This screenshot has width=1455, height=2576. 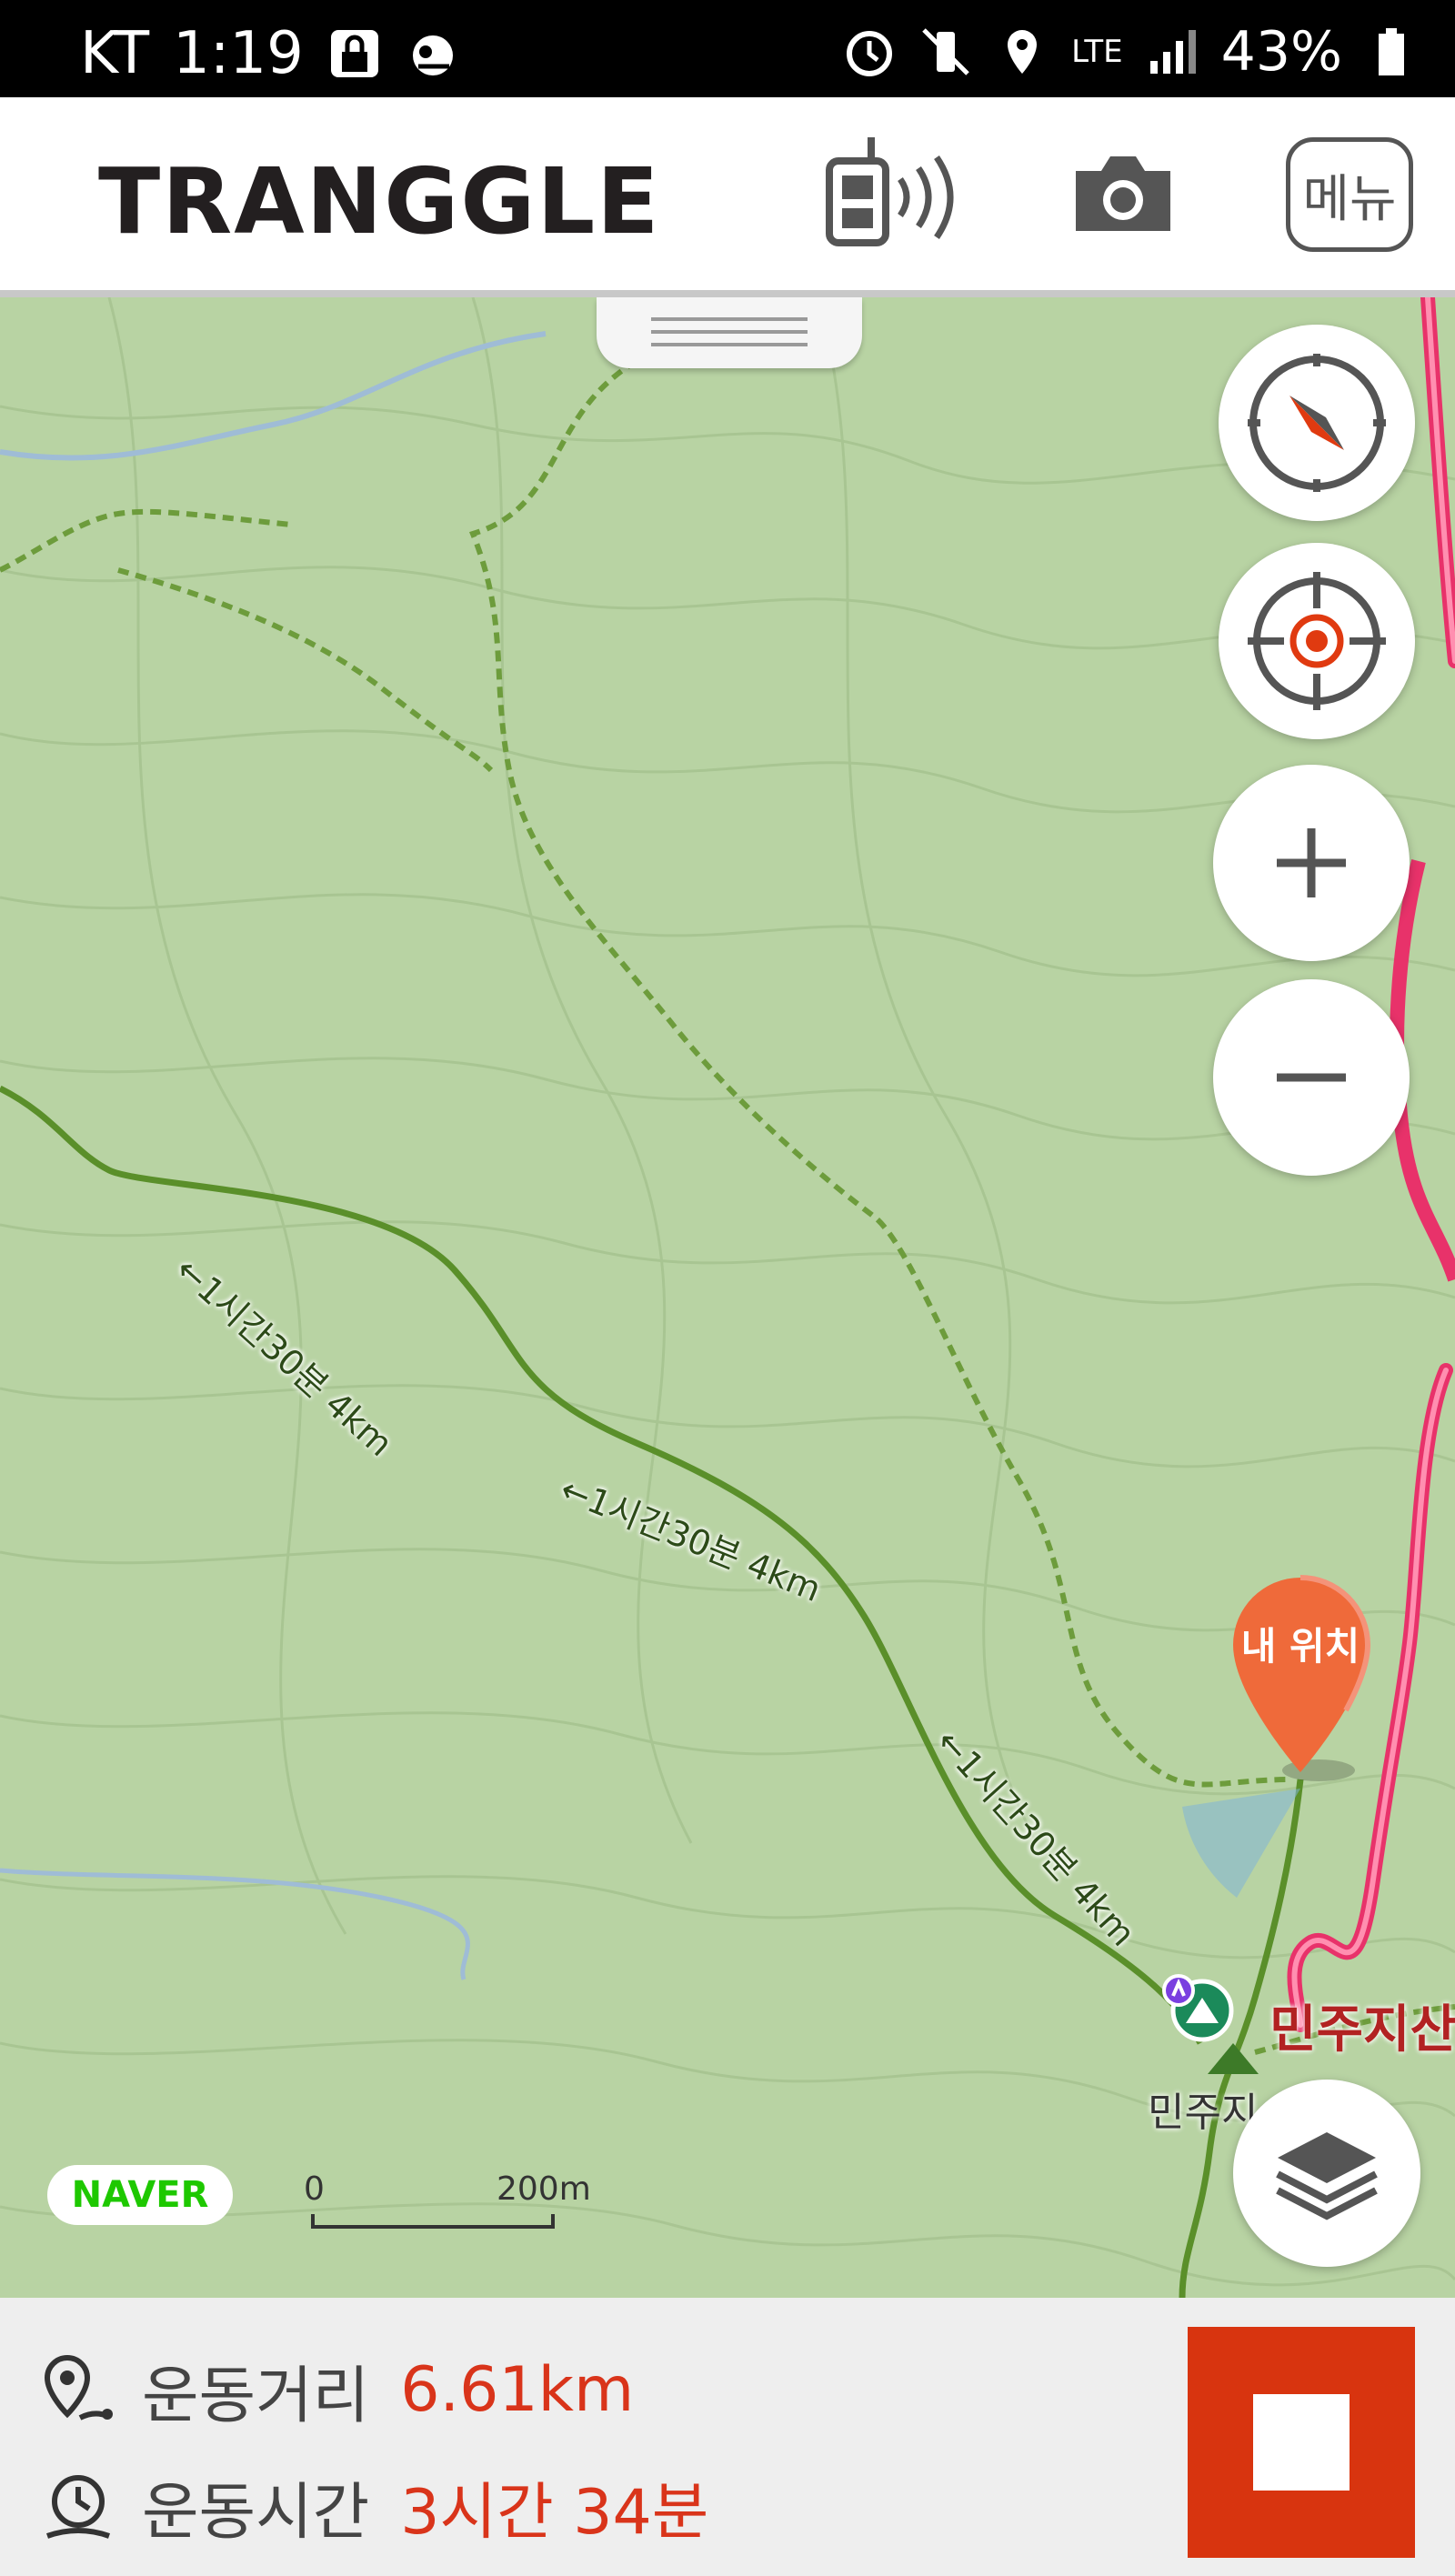 I want to click on mountain-summit-icon, so click(x=1196, y=2006).